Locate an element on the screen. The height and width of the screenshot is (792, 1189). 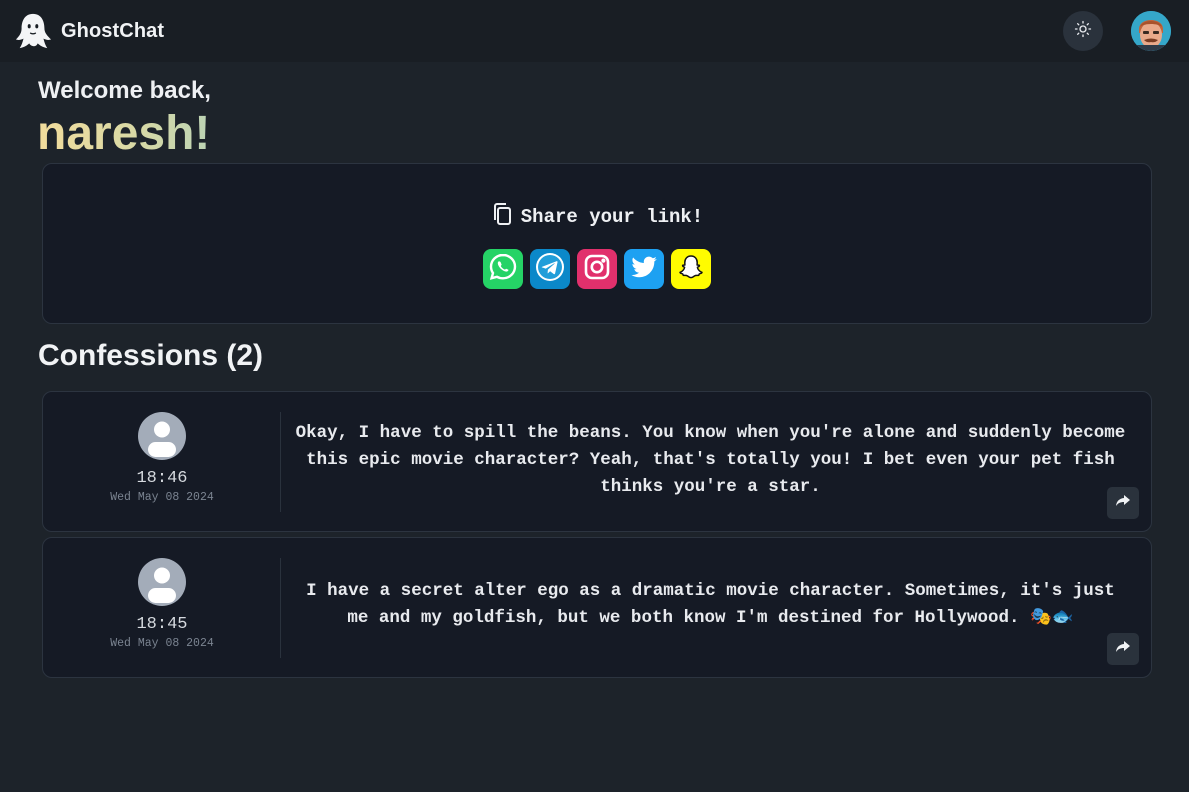
twitter-icon is located at coordinates (644, 269).